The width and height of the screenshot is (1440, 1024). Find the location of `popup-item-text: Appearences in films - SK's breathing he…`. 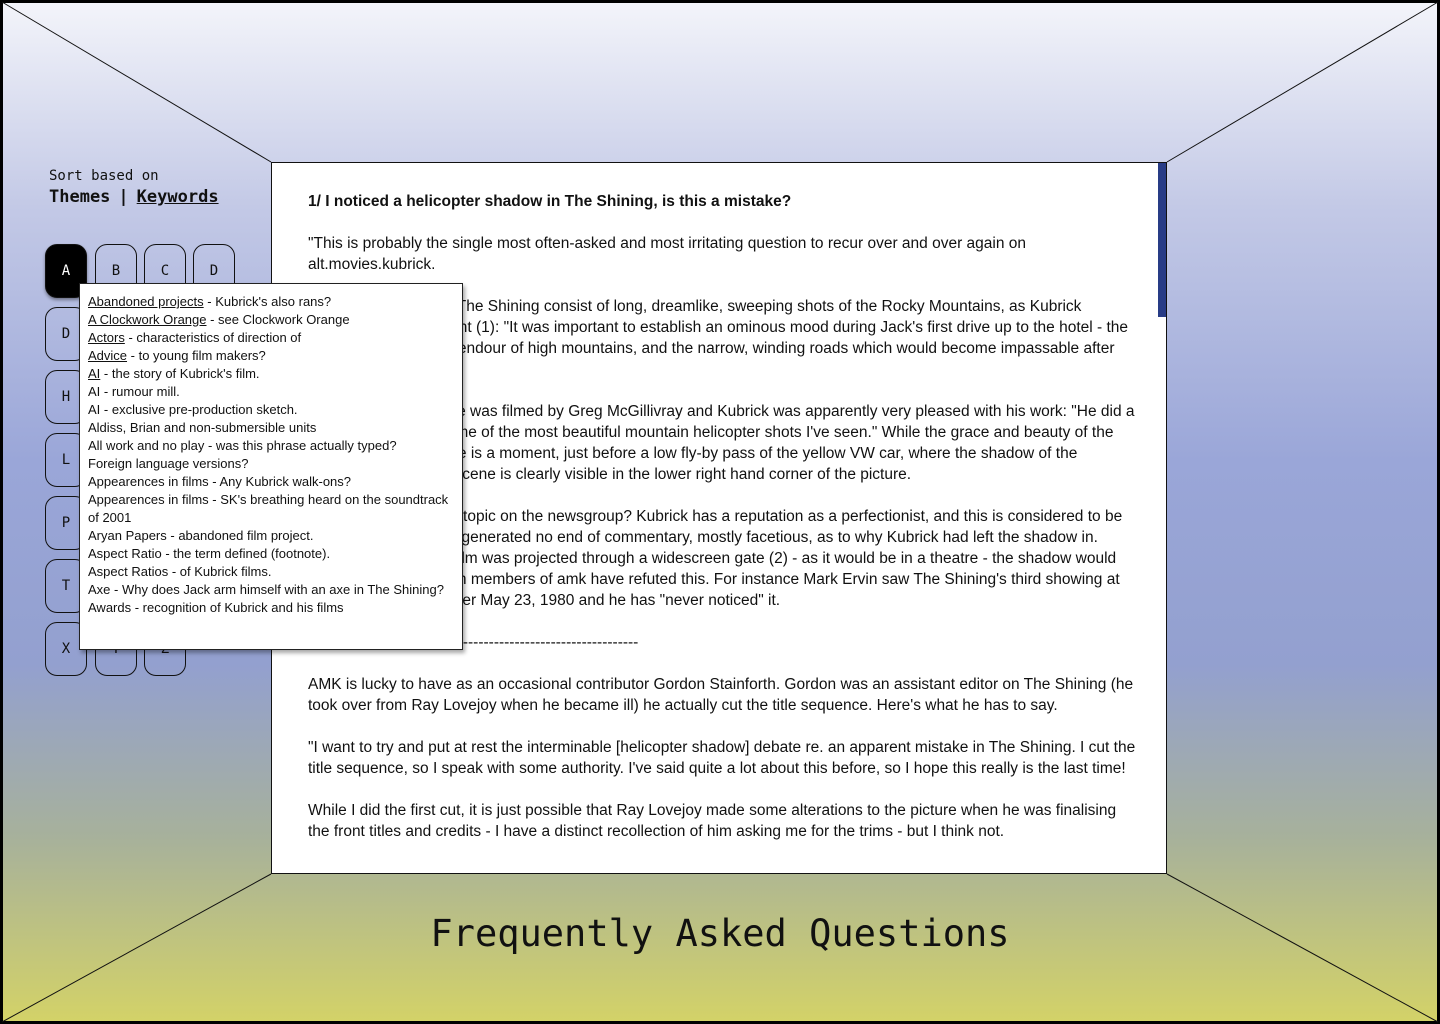

popup-item-text: Appearences in films - SK's breathing he… is located at coordinates (268, 508).